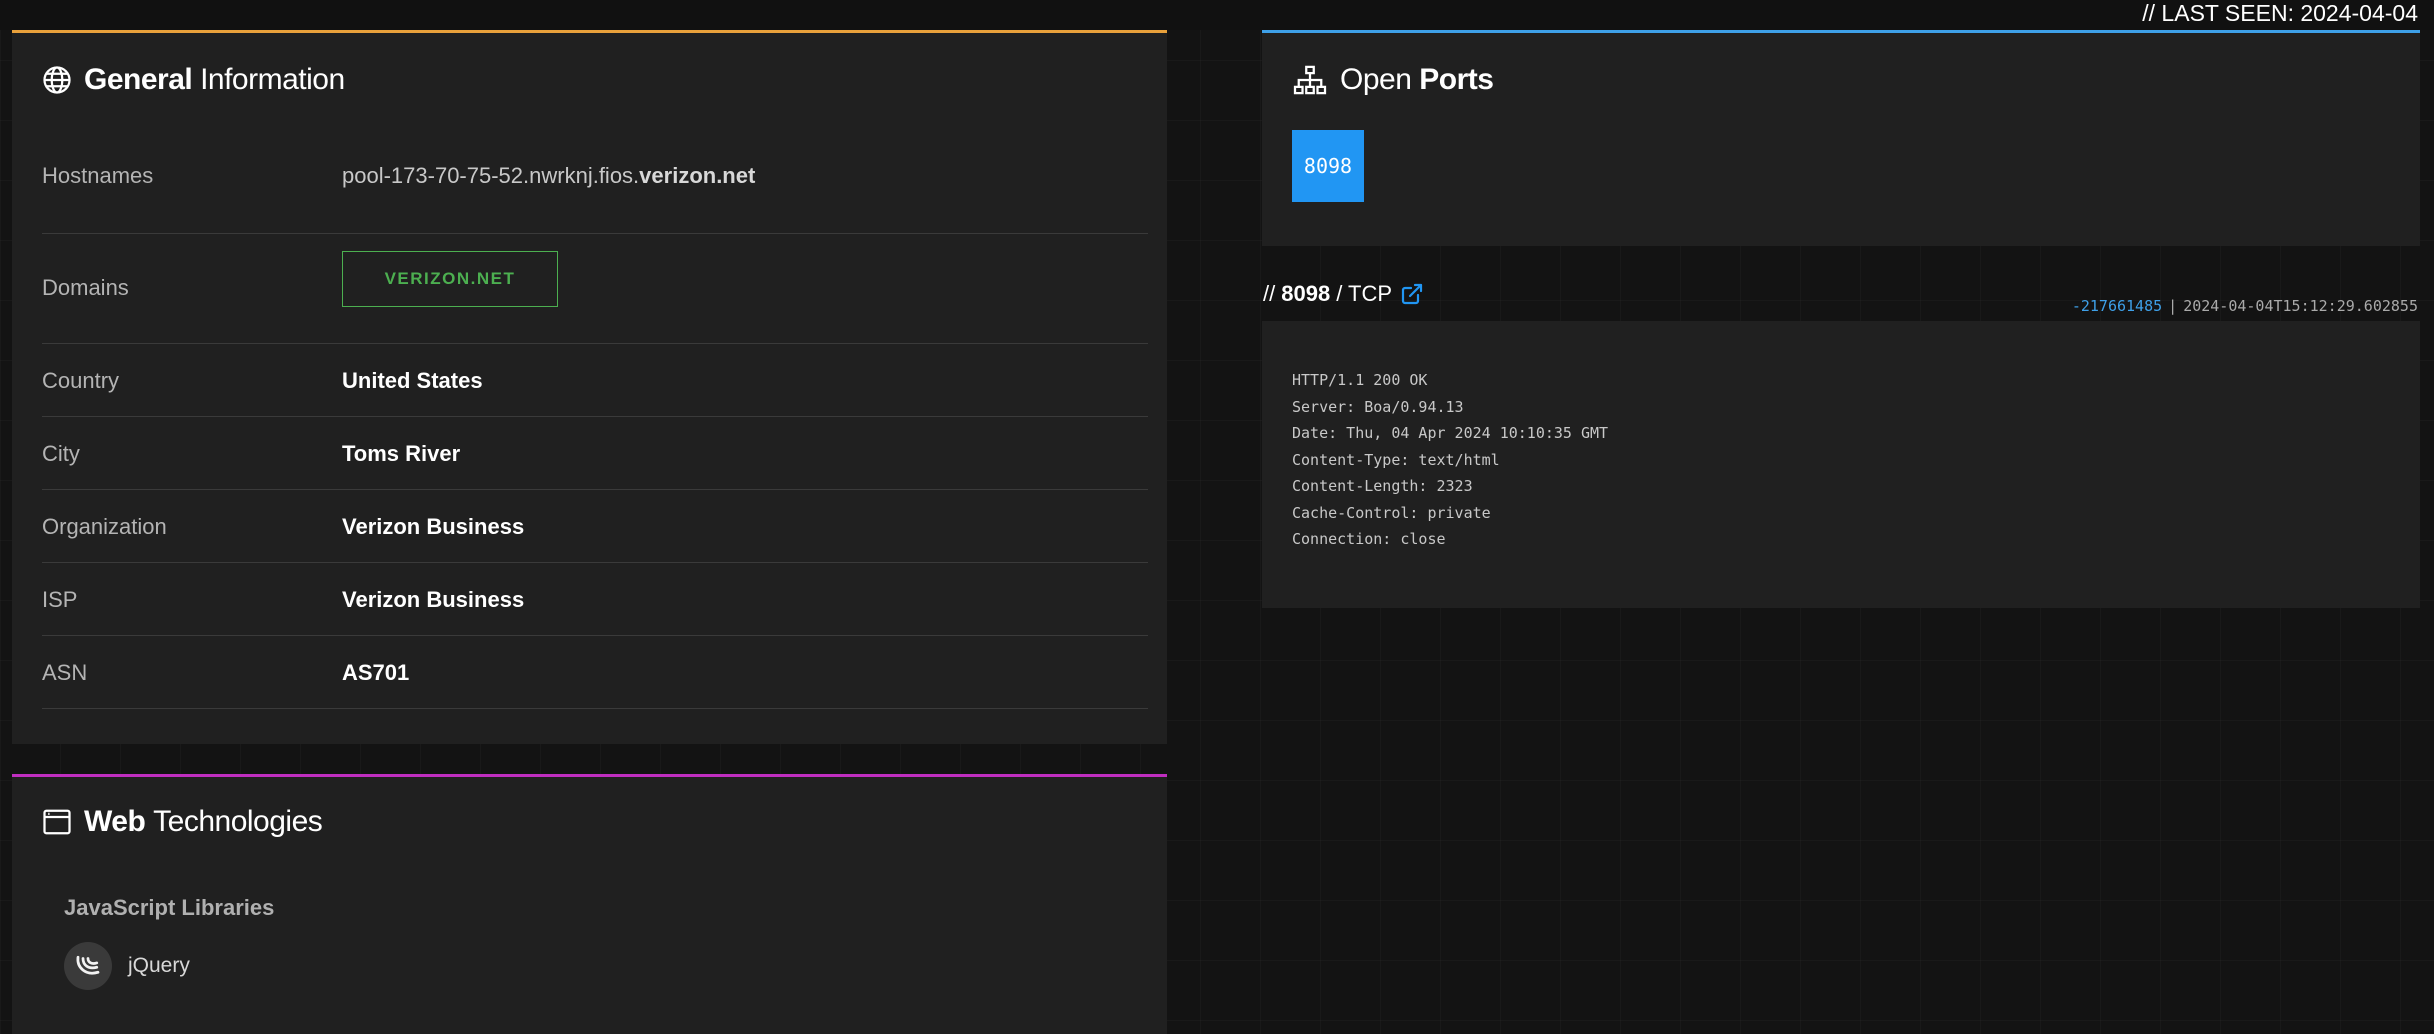  Describe the element at coordinates (450, 279) in the screenshot. I see `domain-badge: VERIZON.NET` at that location.